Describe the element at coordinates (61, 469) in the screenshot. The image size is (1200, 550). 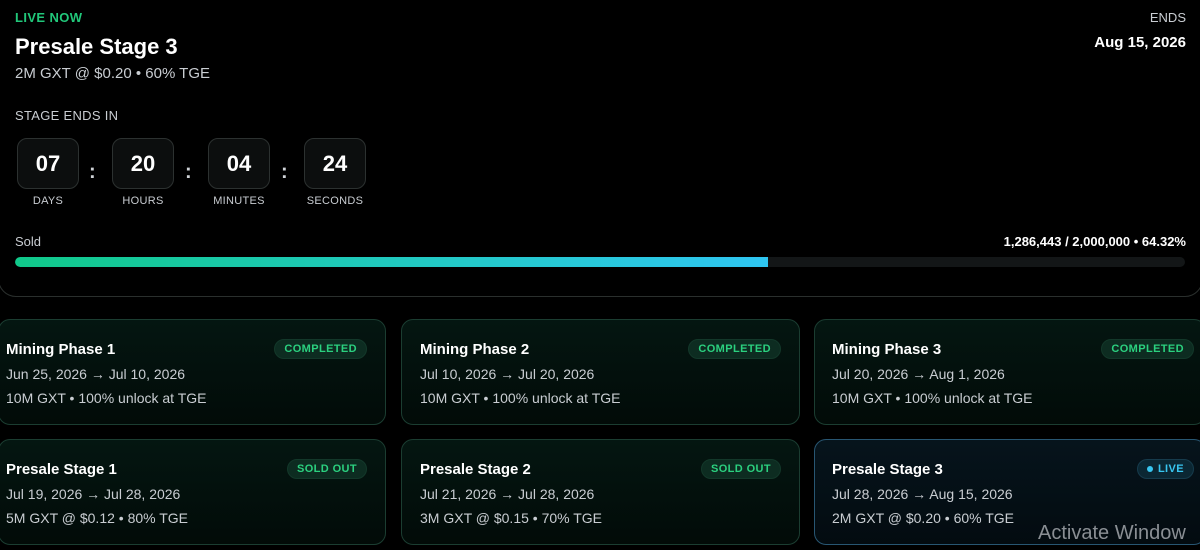
I see `stage-card-title: Presale Stage 1` at that location.